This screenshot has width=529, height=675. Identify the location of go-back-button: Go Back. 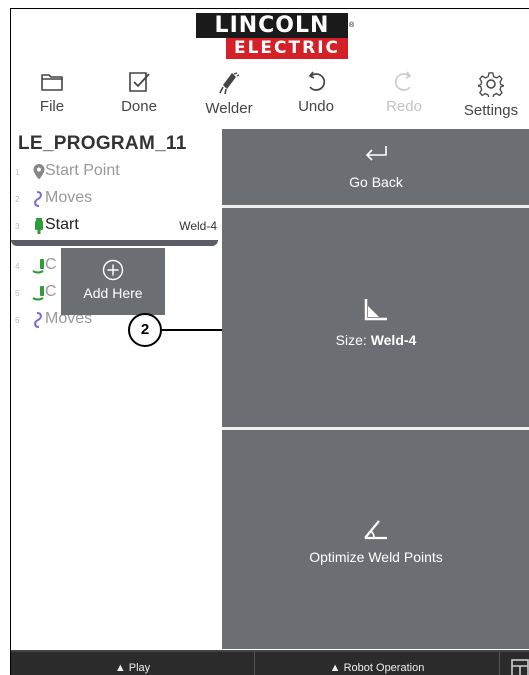
(375, 167).